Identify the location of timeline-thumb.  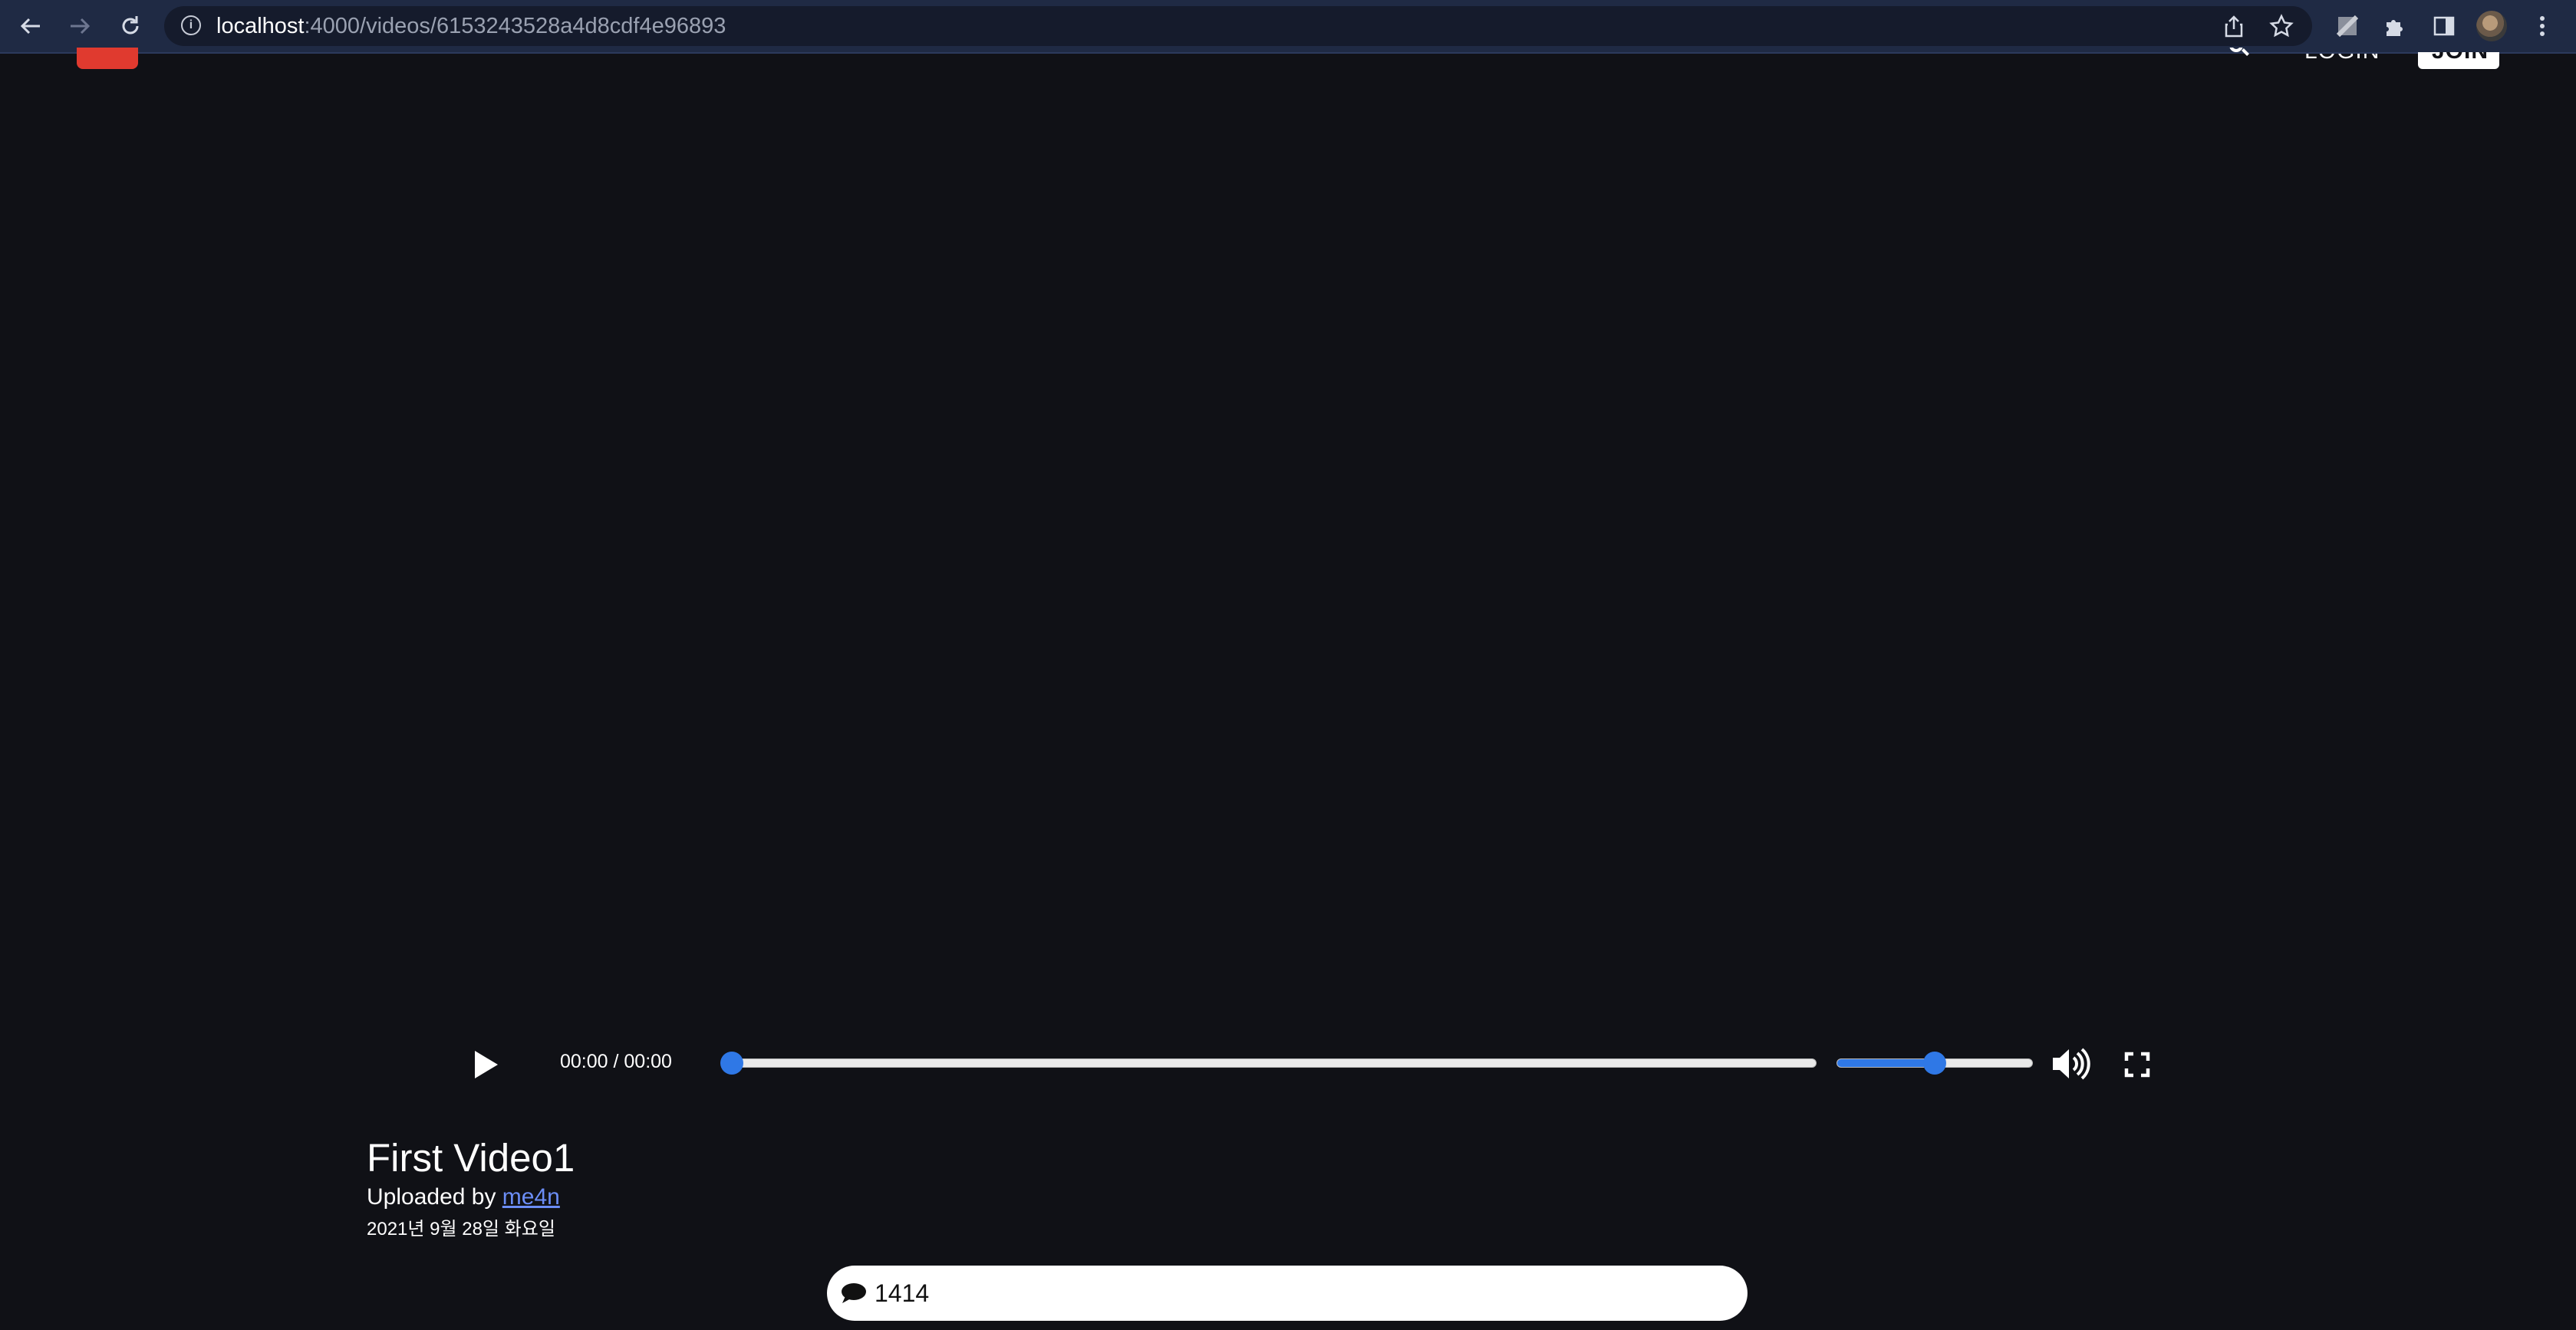
(731, 1063).